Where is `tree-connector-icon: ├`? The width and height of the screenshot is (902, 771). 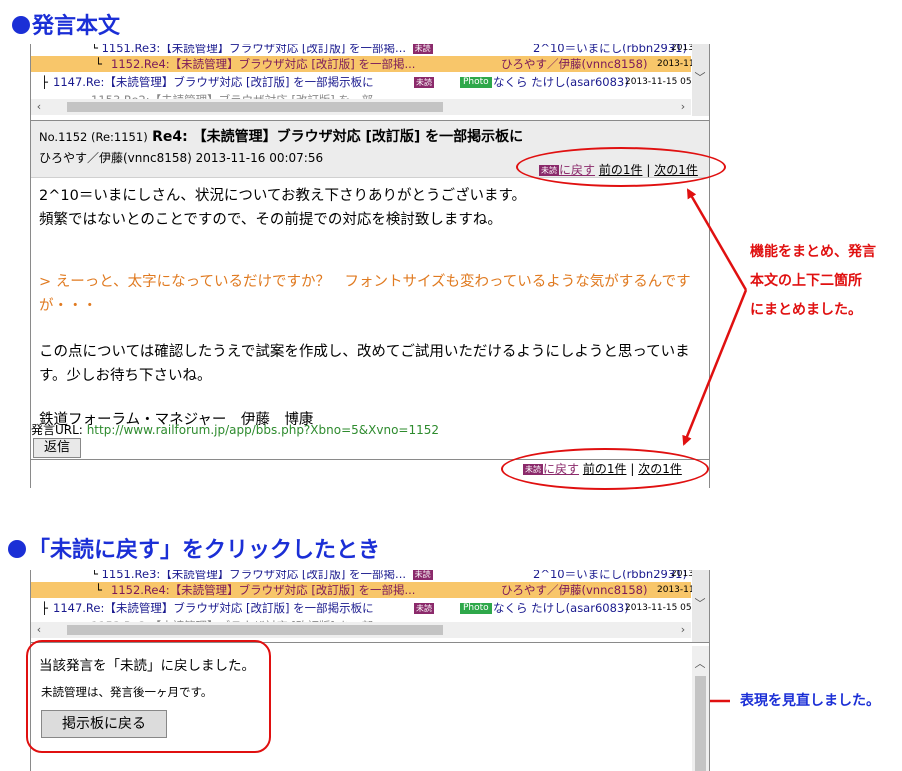 tree-connector-icon: ├ is located at coordinates (44, 608).